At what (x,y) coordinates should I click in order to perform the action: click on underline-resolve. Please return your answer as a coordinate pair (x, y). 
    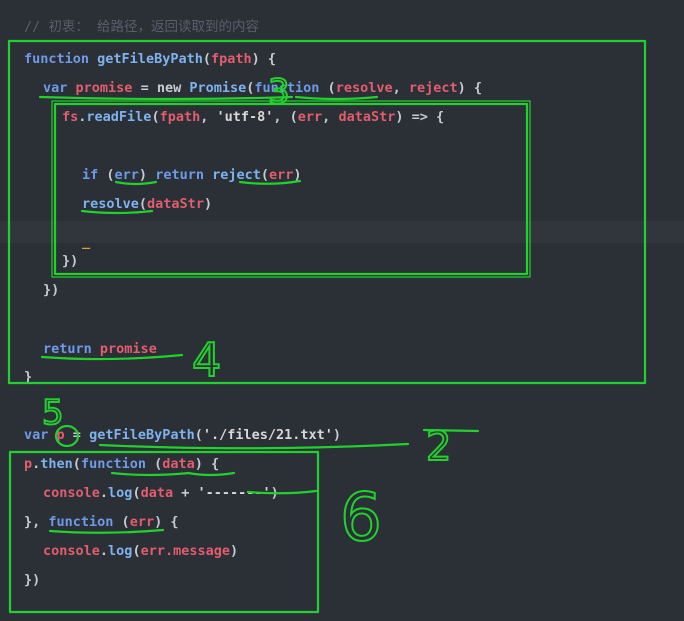
    Looking at the image, I should click on (117, 212).